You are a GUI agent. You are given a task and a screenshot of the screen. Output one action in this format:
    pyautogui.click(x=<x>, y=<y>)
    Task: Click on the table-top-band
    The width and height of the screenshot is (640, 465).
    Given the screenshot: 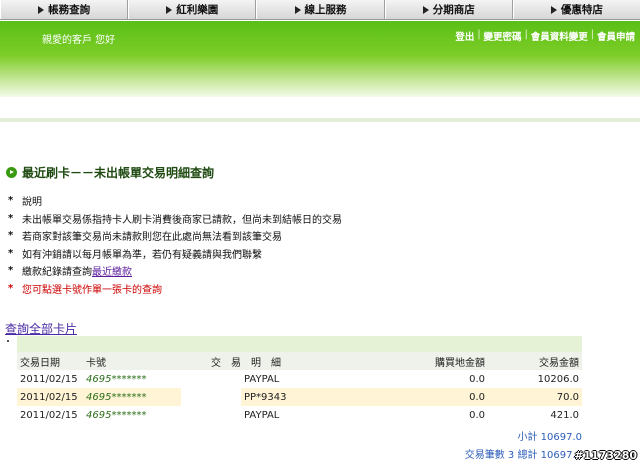 What is the action you would take?
    pyautogui.click(x=299, y=344)
    